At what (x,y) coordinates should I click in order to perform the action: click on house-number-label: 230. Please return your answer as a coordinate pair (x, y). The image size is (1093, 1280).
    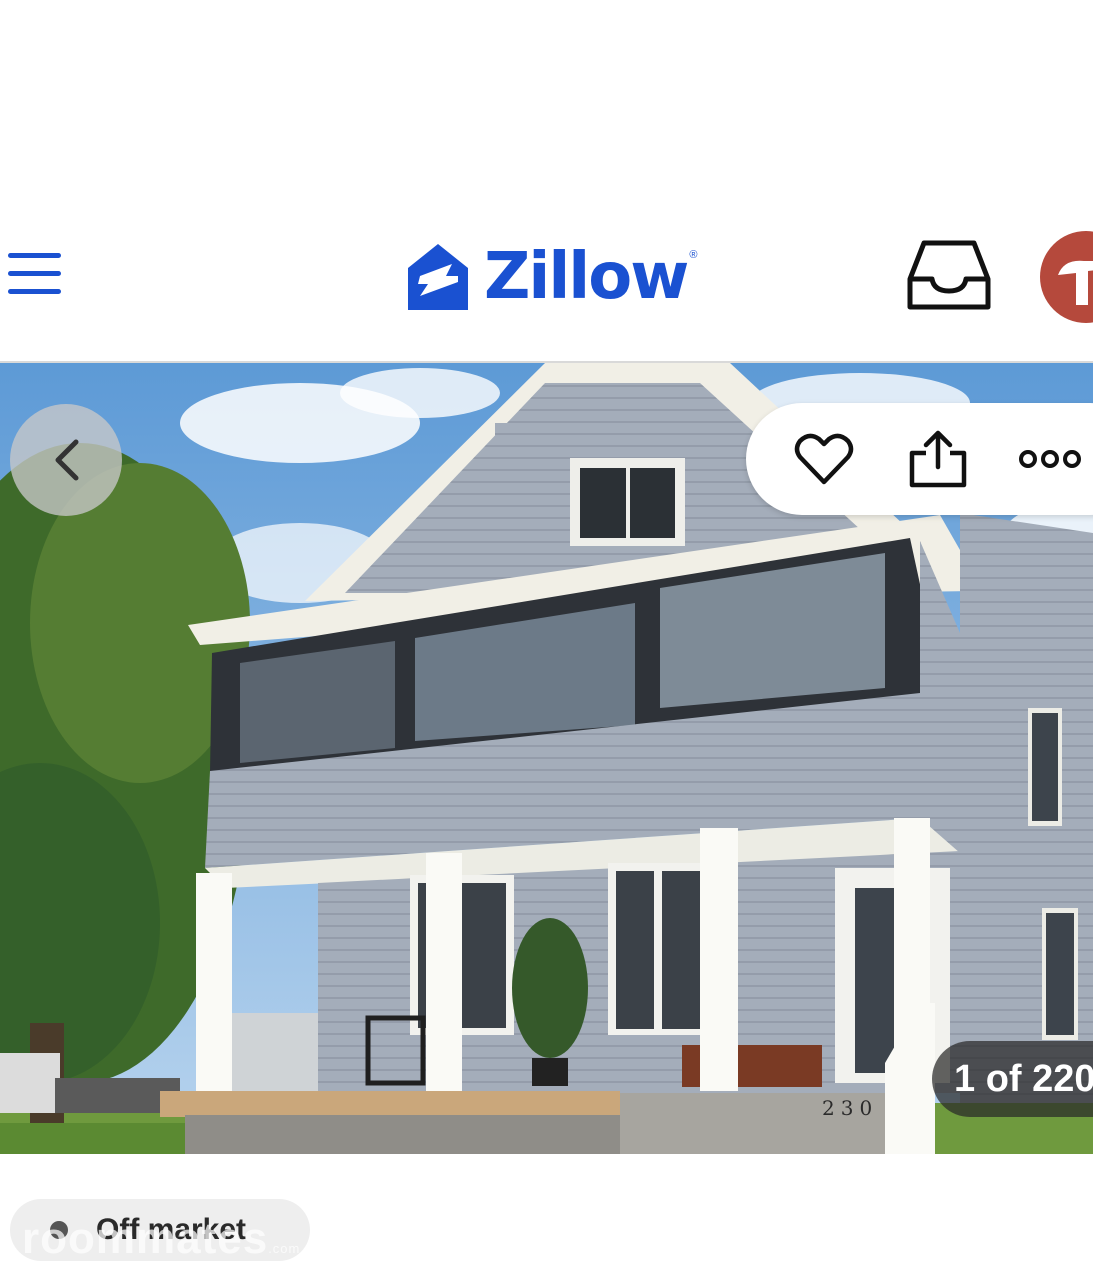
    Looking at the image, I should click on (850, 1108).